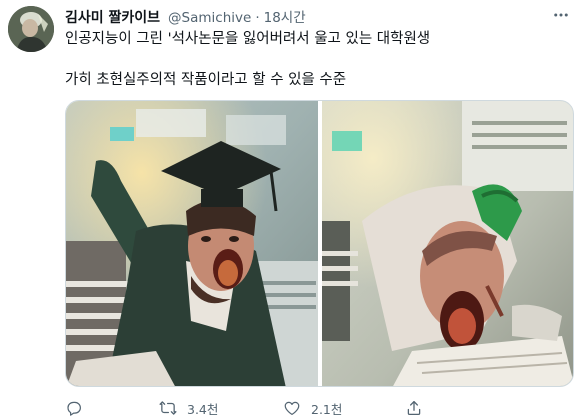 The width and height of the screenshot is (586, 420). I want to click on tweet-actions: 3.4천 2.1천, so click(285, 408).